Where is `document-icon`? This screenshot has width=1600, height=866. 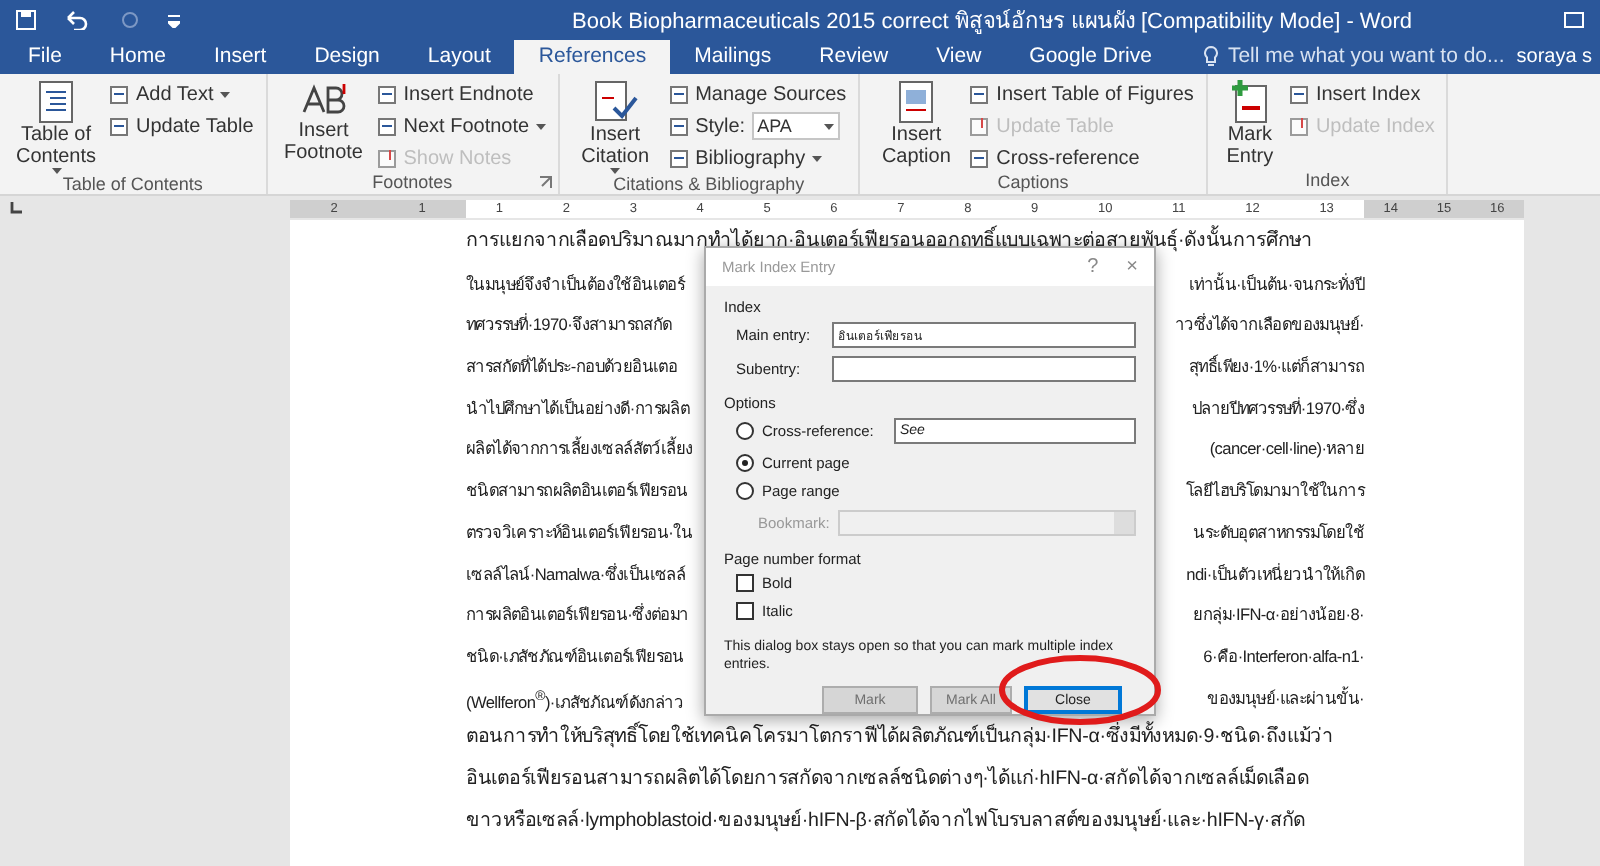
document-icon is located at coordinates (56, 102).